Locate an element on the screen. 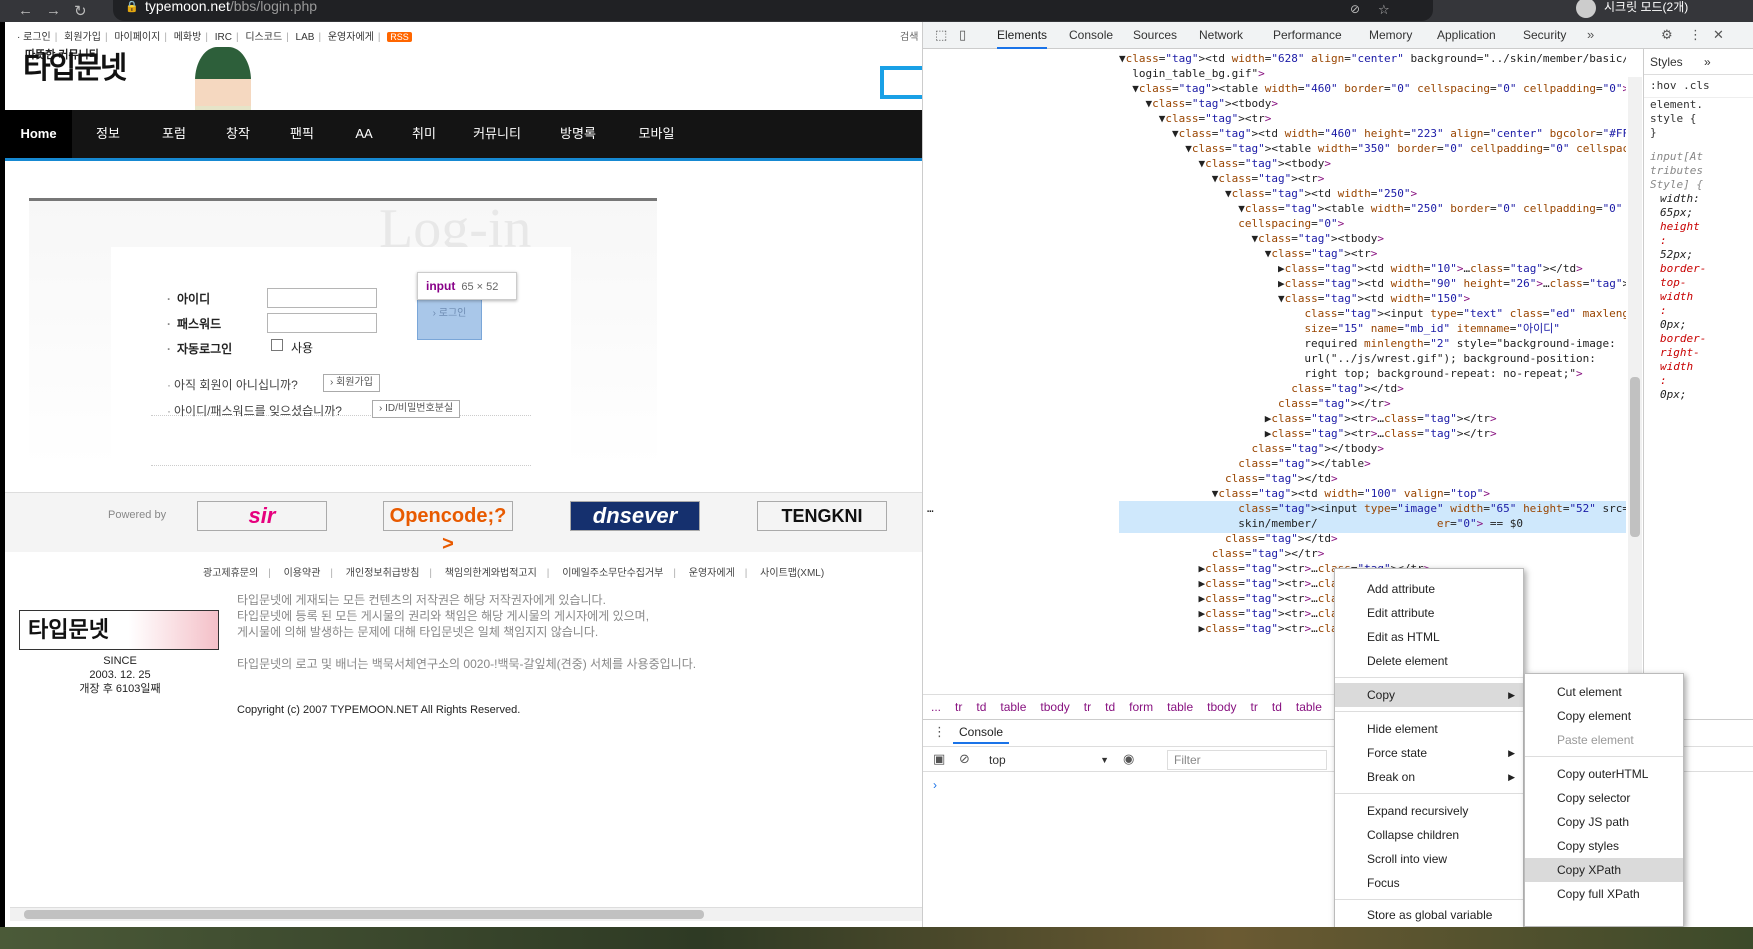 This screenshot has width=1753, height=949. style-property: top- is located at coordinates (1698, 283).